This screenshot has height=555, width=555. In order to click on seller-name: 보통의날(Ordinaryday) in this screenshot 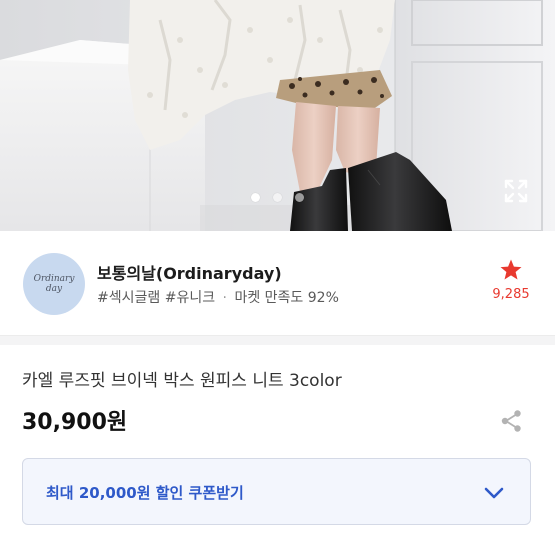, I will do `click(189, 272)`.